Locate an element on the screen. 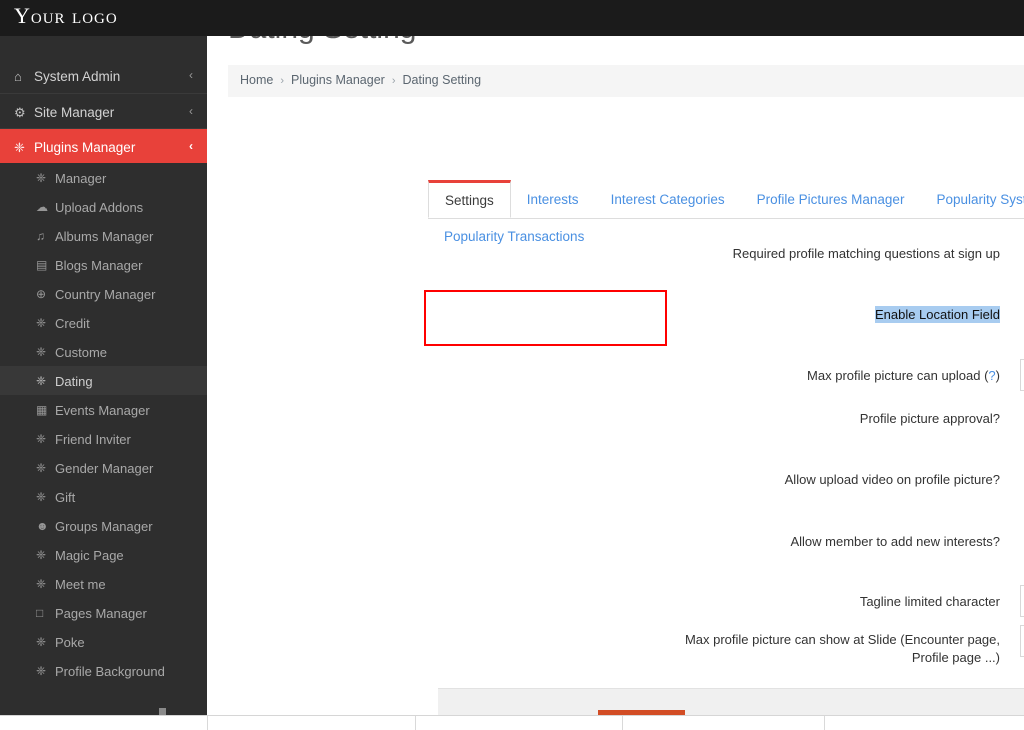 Image resolution: width=1024 pixels, height=730 pixels. sidebar-subitem-groups-manager: ☻ Groups Manager is located at coordinates (103, 525).